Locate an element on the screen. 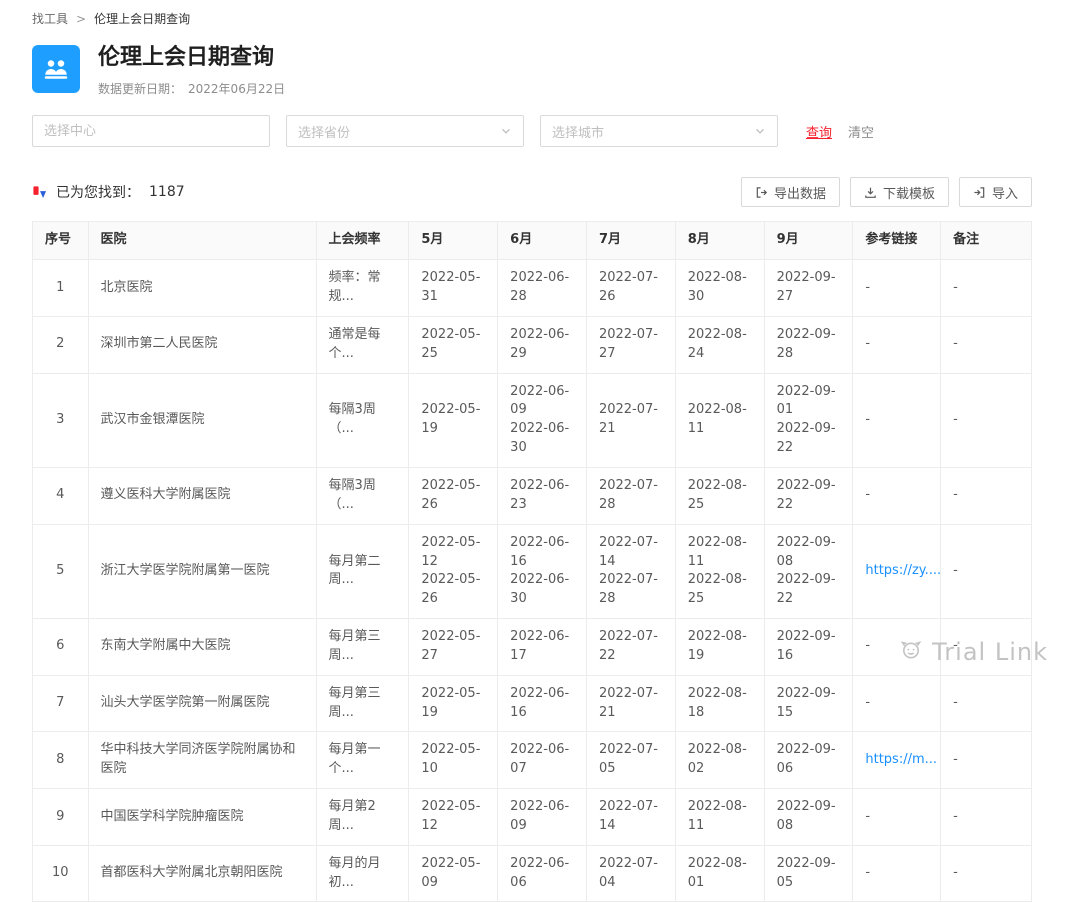  export-data-label: 导出数据 is located at coordinates (799, 194).